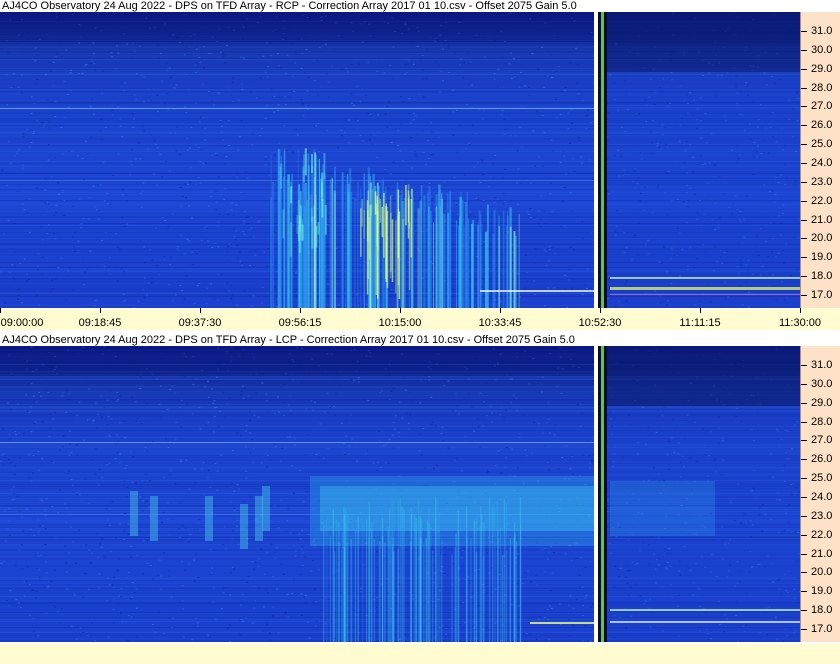 Image resolution: width=840 pixels, height=664 pixels. I want to click on time-label: 10:33:45, so click(500, 323).